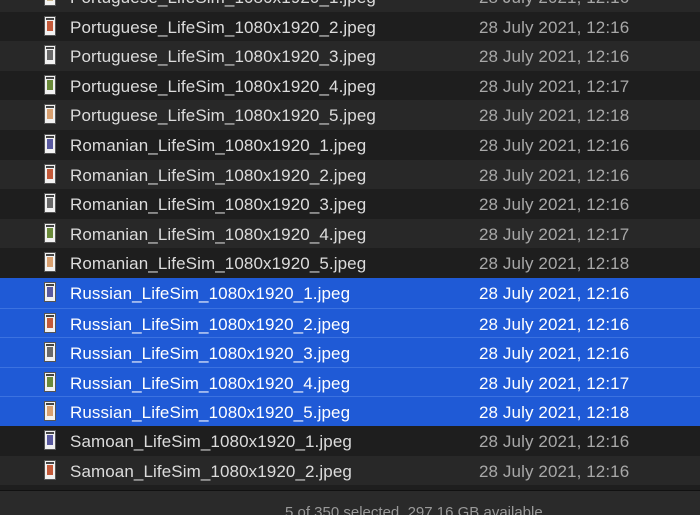  I want to click on file-name: Romanian_LifeSim_1080x1920_3.jpeg, so click(218, 205).